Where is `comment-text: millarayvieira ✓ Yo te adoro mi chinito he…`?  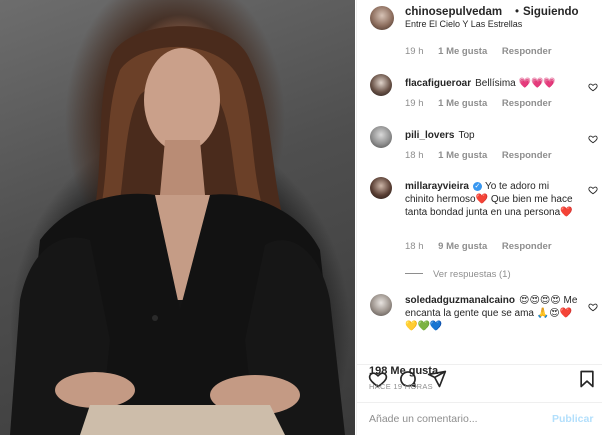 comment-text: millarayvieira ✓ Yo te adoro mi chinito he… is located at coordinates (492, 199).